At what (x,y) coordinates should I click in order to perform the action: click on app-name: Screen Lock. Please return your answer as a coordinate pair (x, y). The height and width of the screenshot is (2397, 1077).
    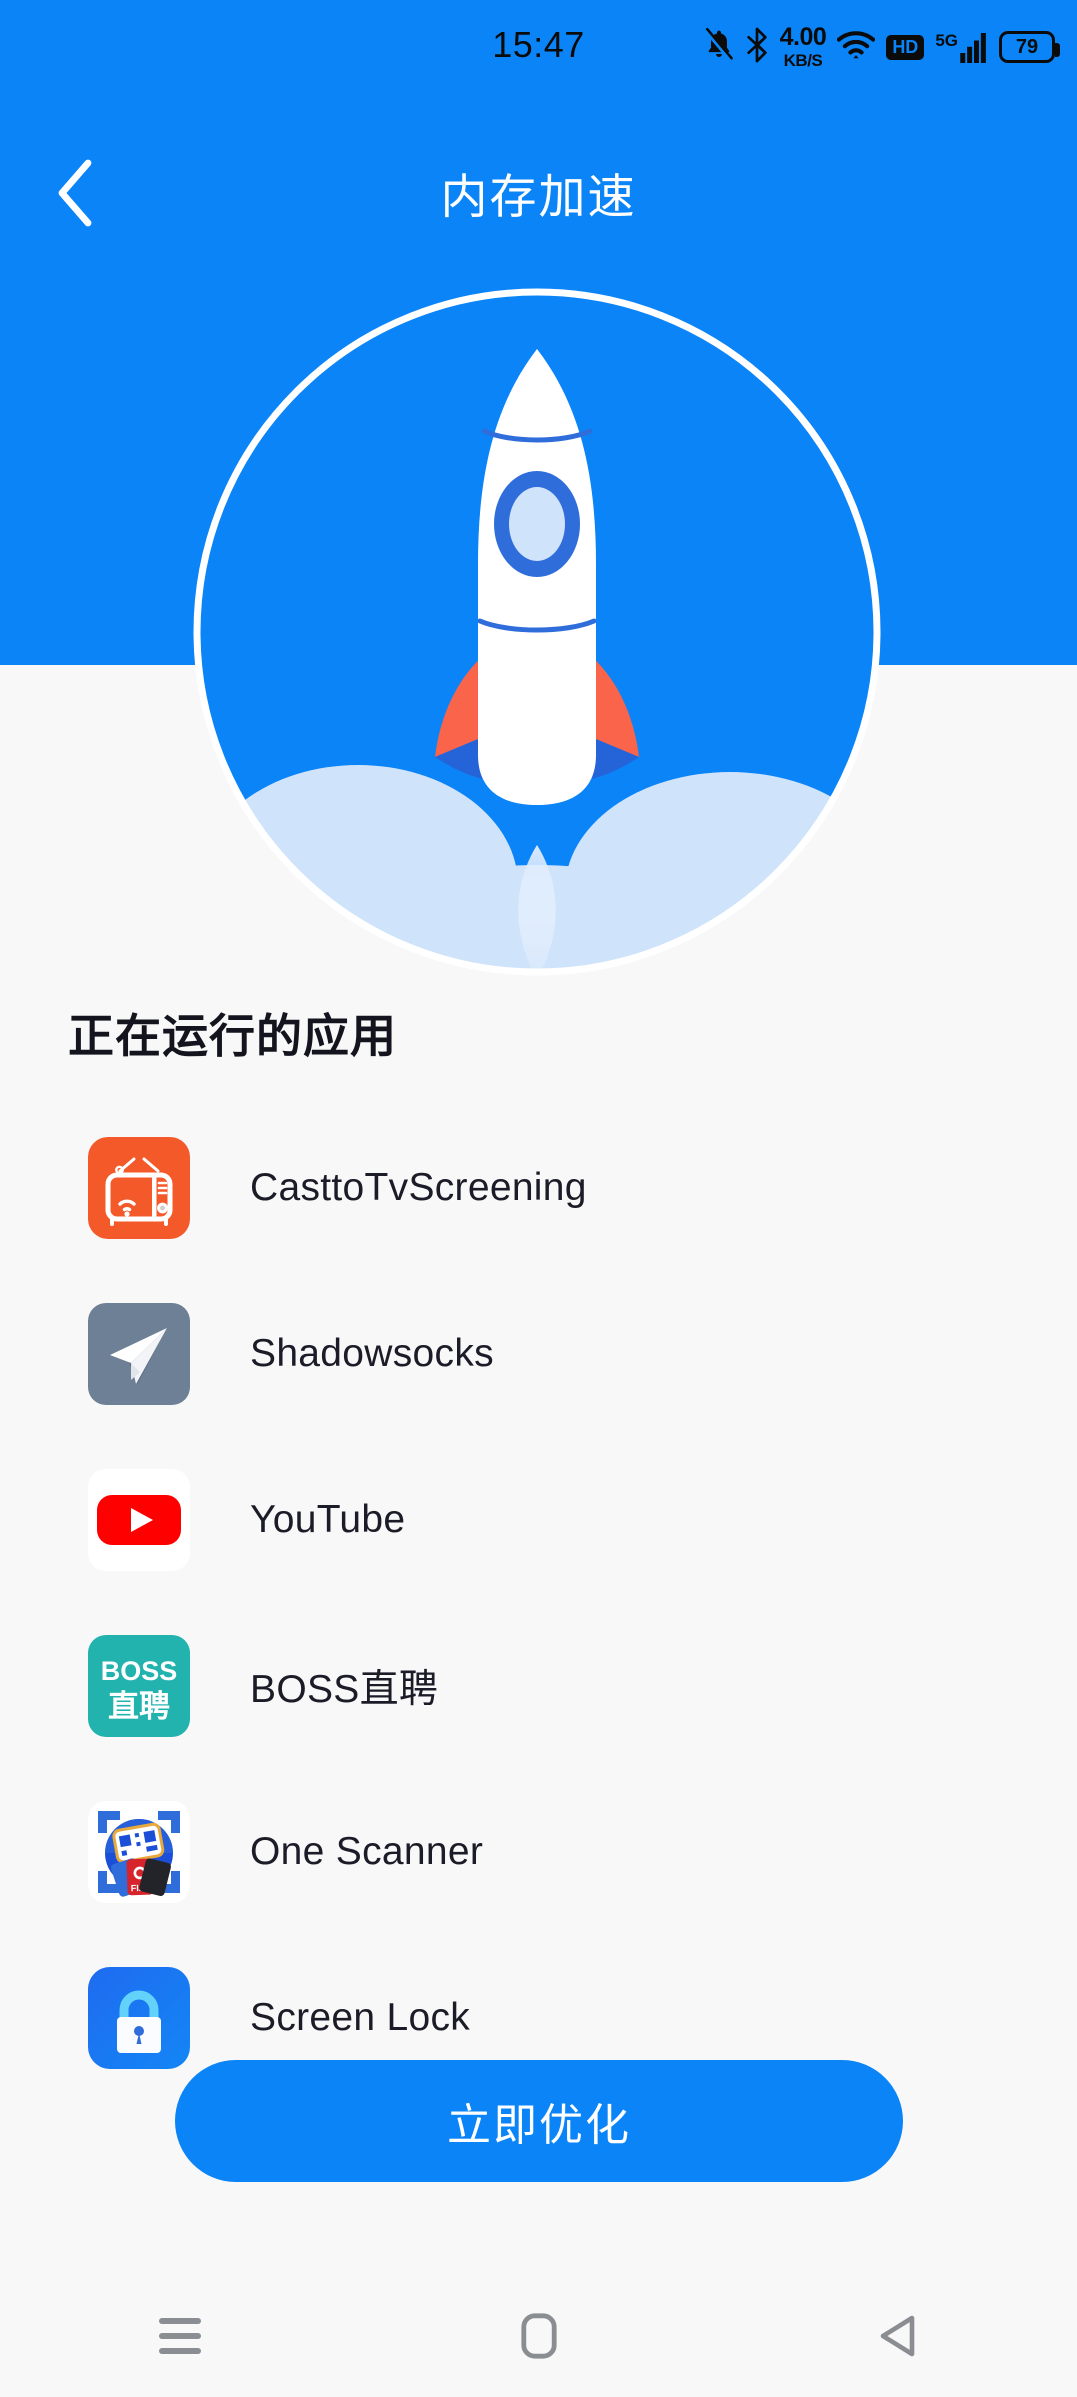
    Looking at the image, I should click on (360, 2017).